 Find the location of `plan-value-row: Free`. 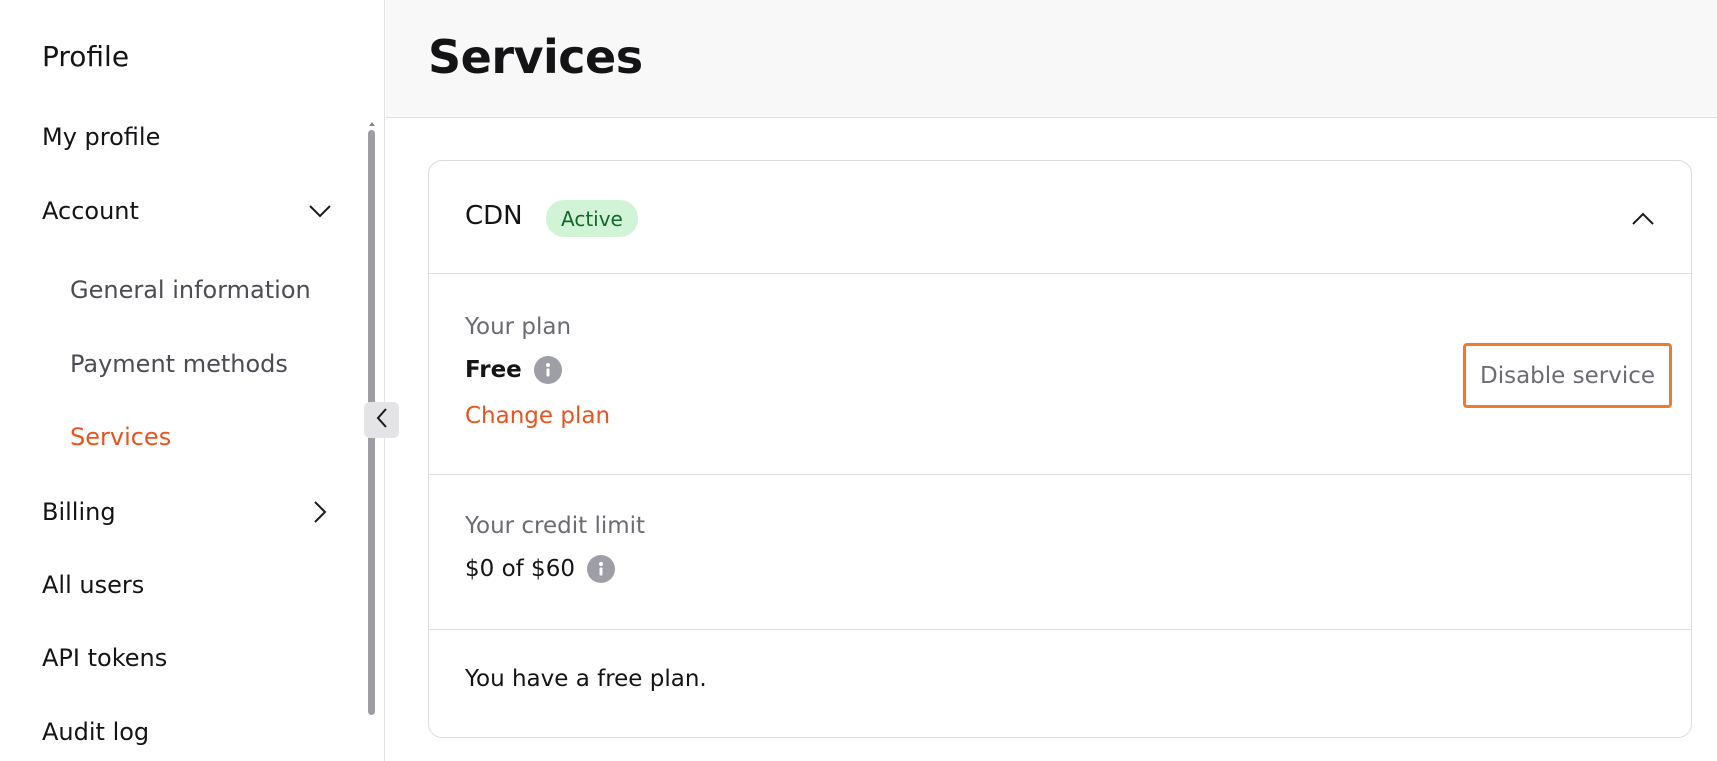

plan-value-row: Free is located at coordinates (513, 370).